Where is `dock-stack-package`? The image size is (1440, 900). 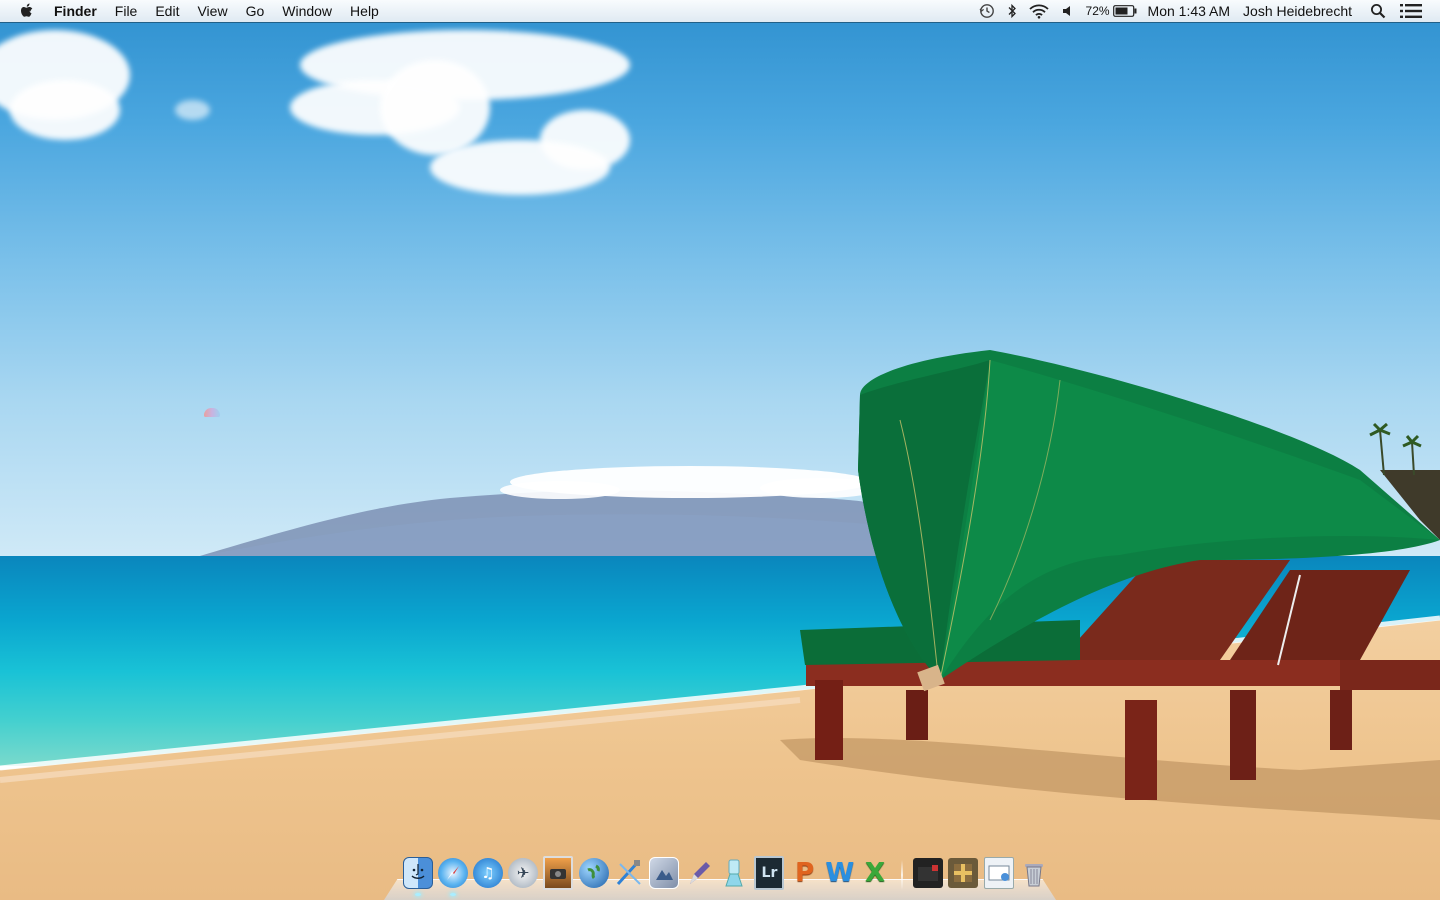
dock-stack-package is located at coordinates (963, 873).